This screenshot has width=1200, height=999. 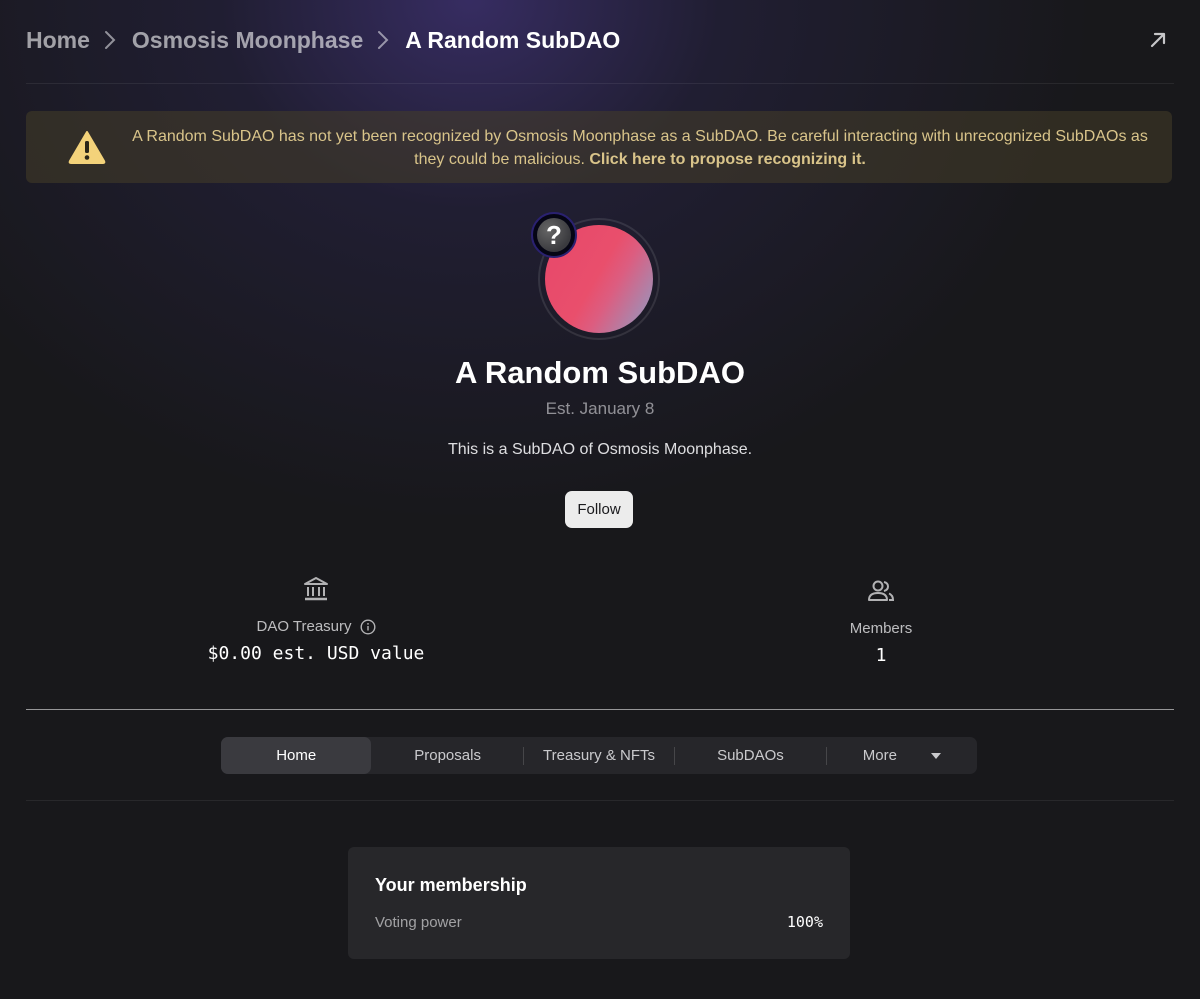 What do you see at coordinates (881, 628) in the screenshot?
I see `members-label: Members` at bounding box center [881, 628].